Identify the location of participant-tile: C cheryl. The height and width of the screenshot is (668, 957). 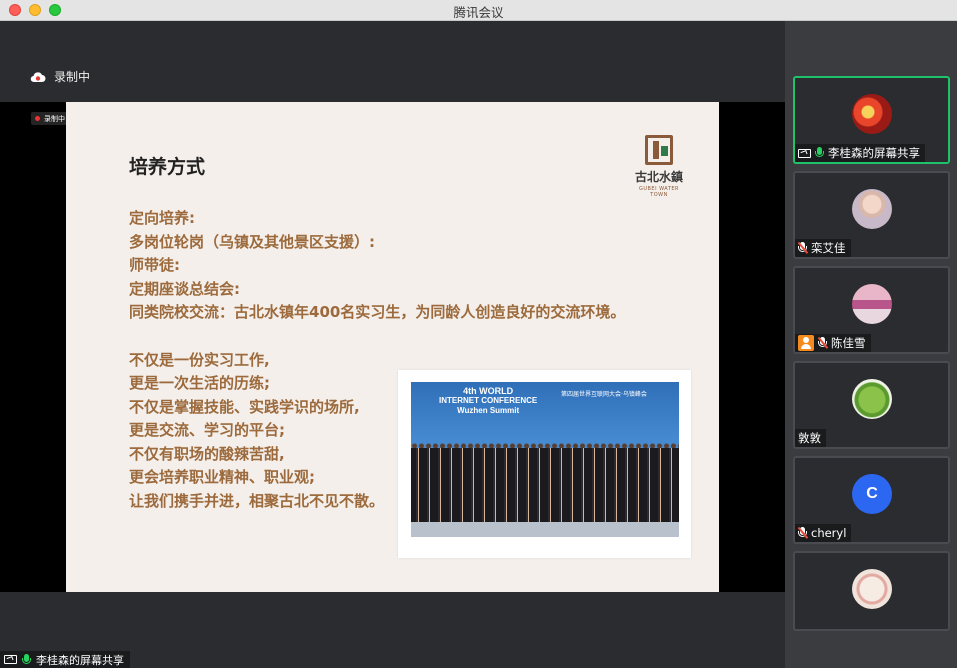
(871, 500).